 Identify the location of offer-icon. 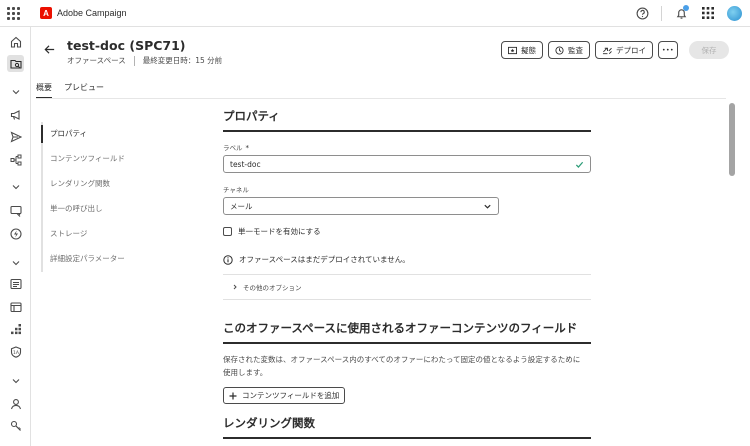
(15, 233).